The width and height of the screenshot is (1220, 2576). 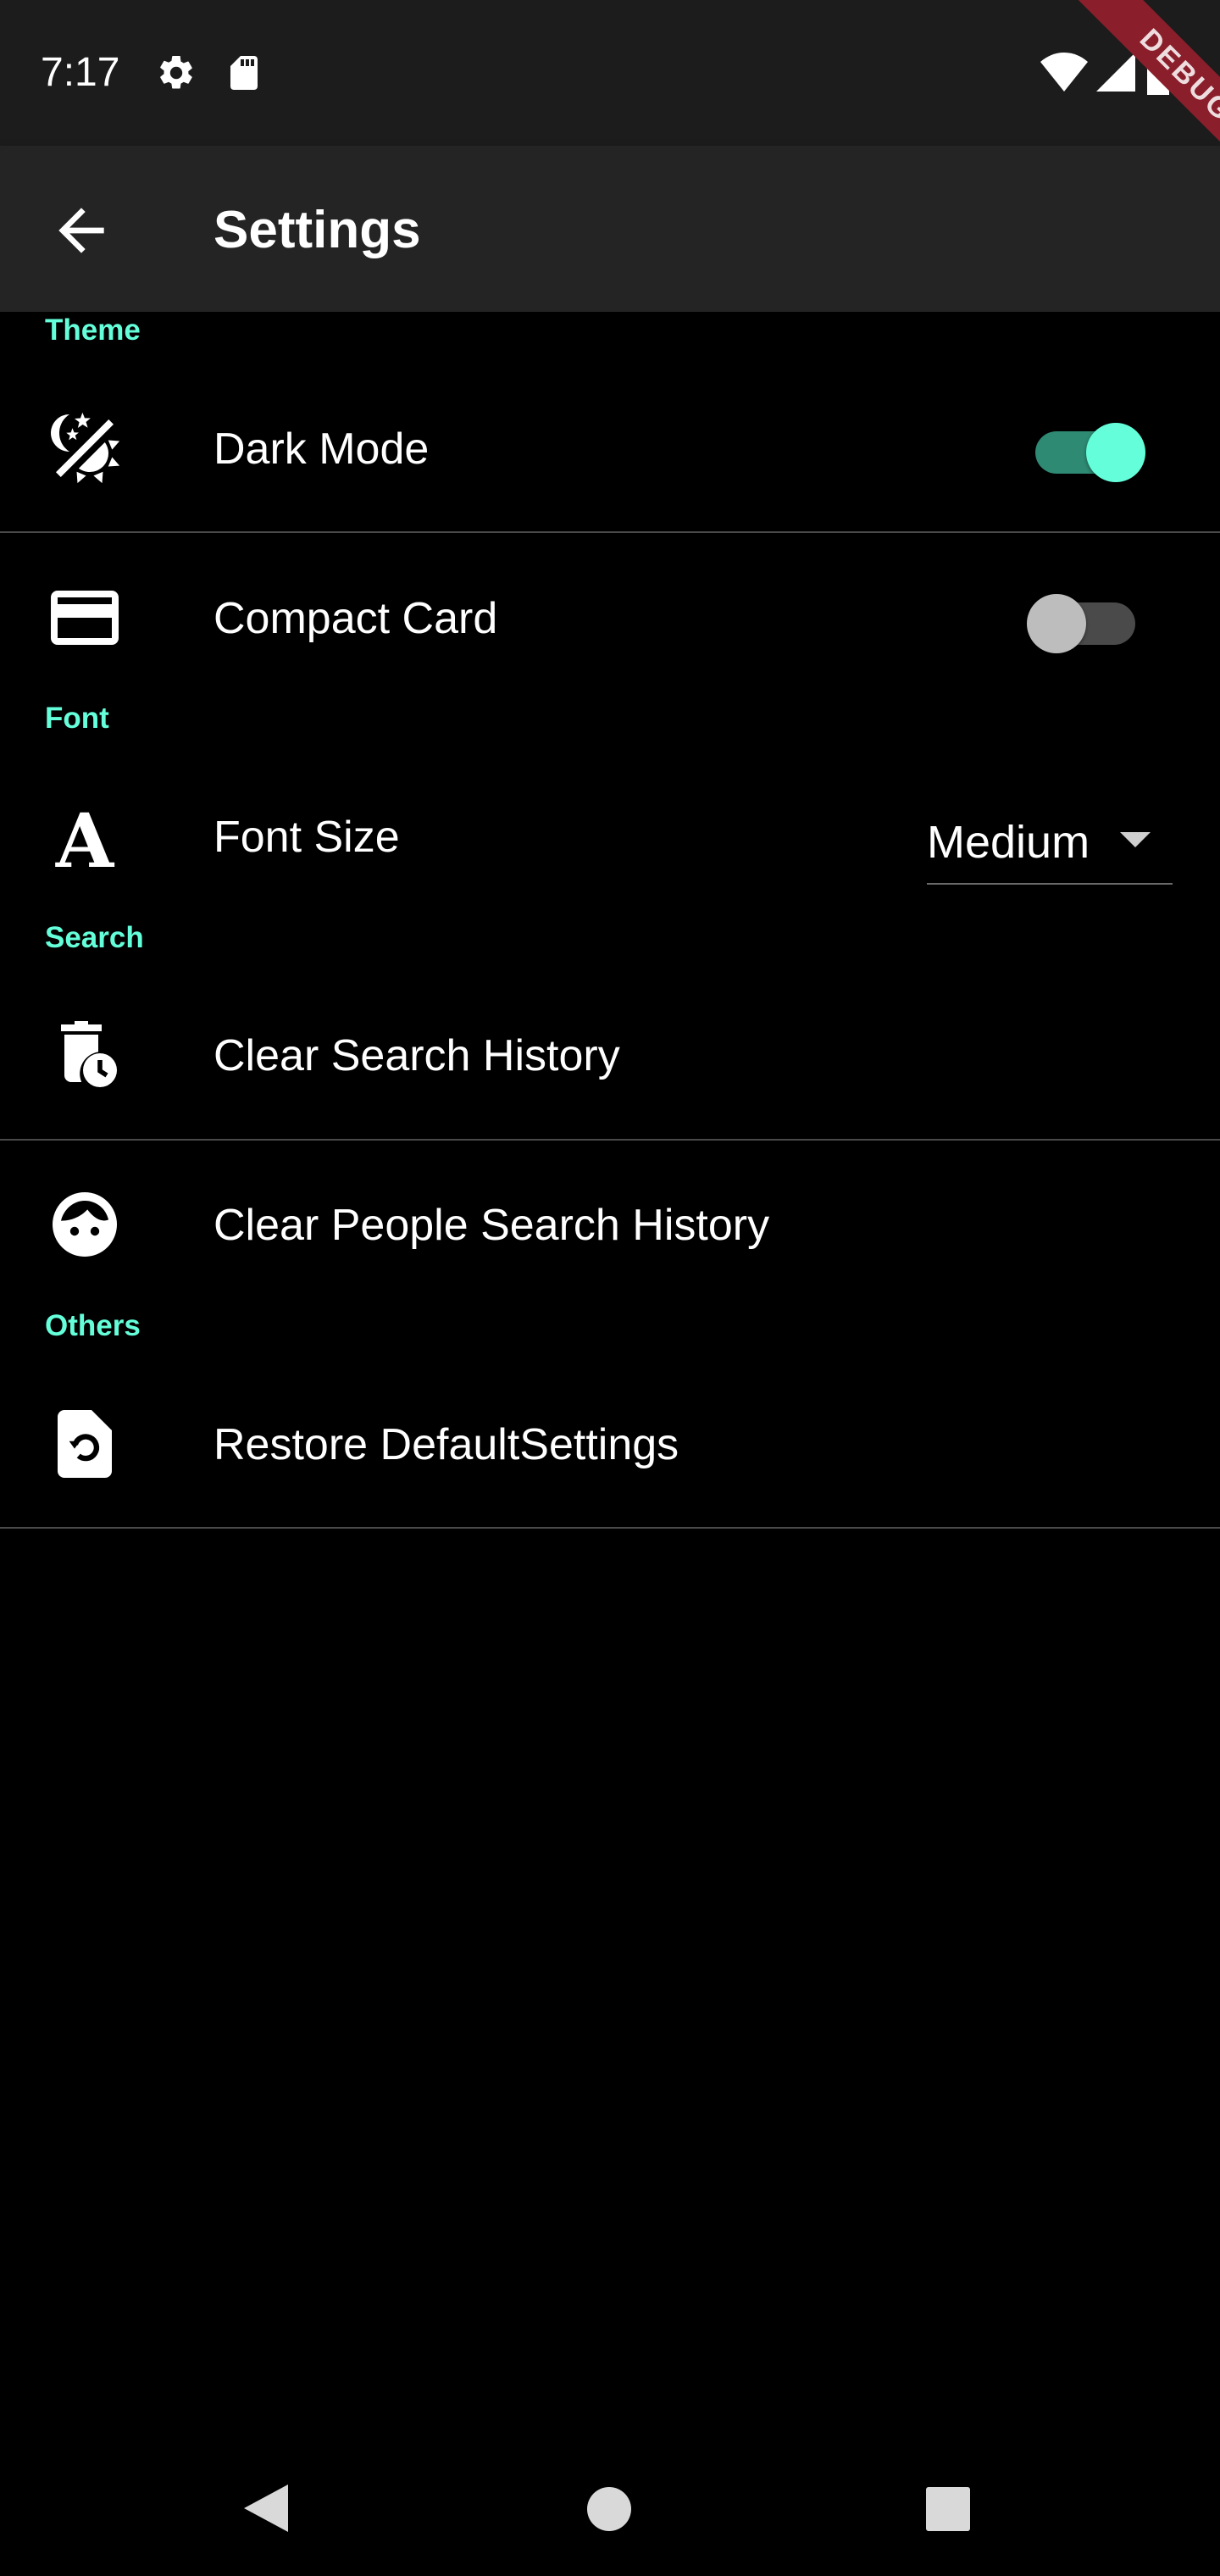 I want to click on status-time: 7:17, so click(x=80, y=72).